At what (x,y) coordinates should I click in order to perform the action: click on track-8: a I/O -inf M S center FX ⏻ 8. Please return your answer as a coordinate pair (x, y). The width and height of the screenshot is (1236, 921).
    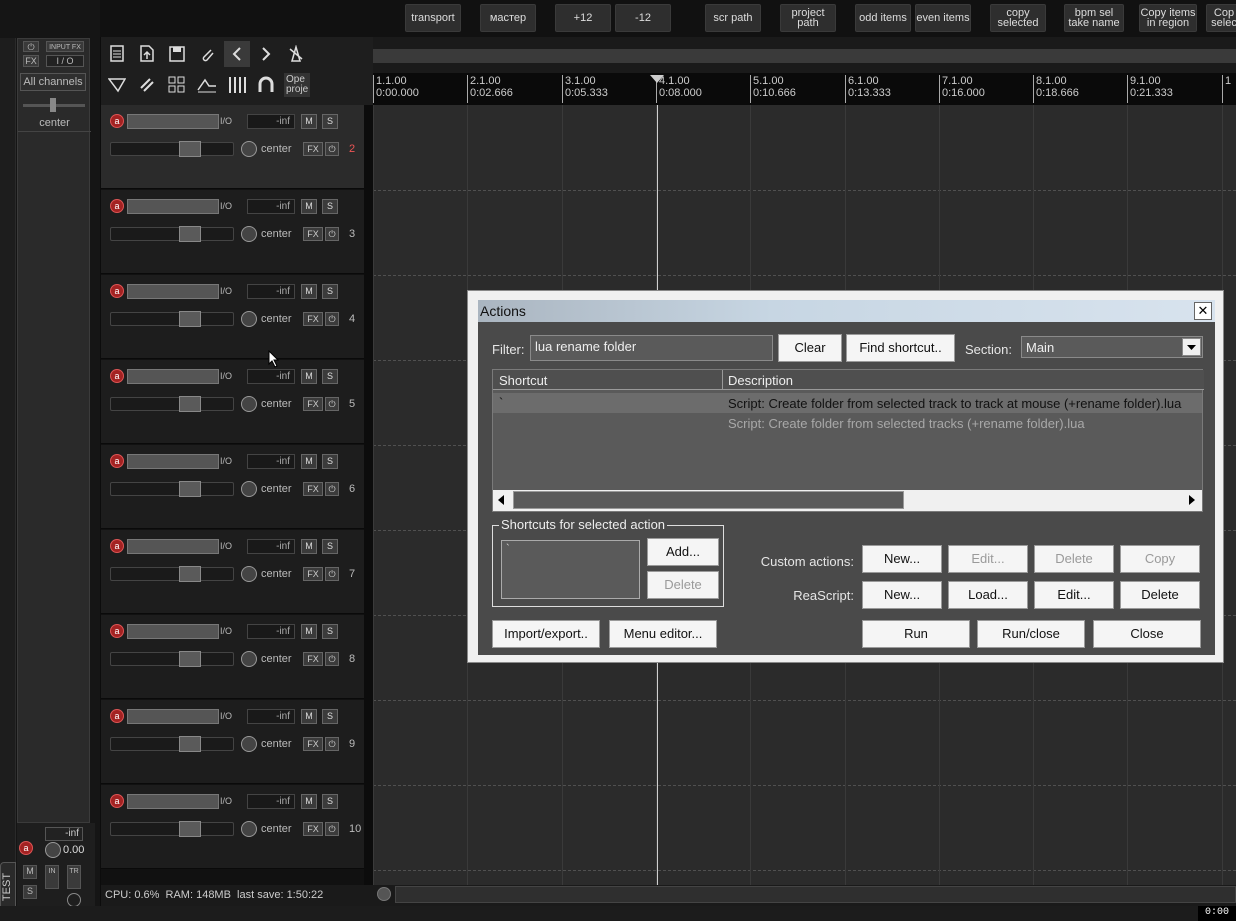
    Looking at the image, I should click on (232, 657).